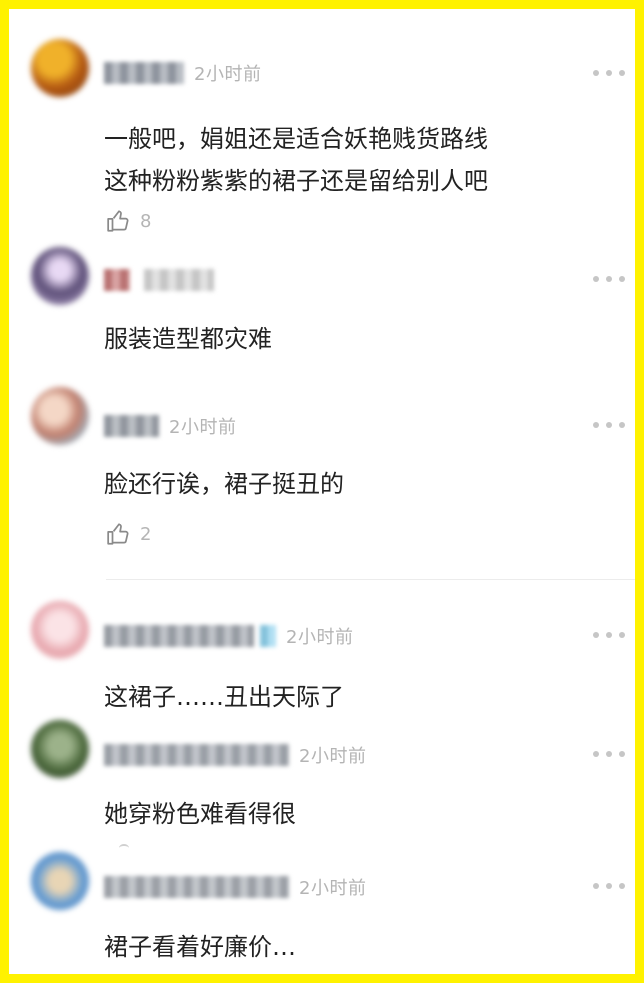 Image resolution: width=644 pixels, height=983 pixels. I want to click on comment-item: 服装造型都灾难, so click(322, 304).